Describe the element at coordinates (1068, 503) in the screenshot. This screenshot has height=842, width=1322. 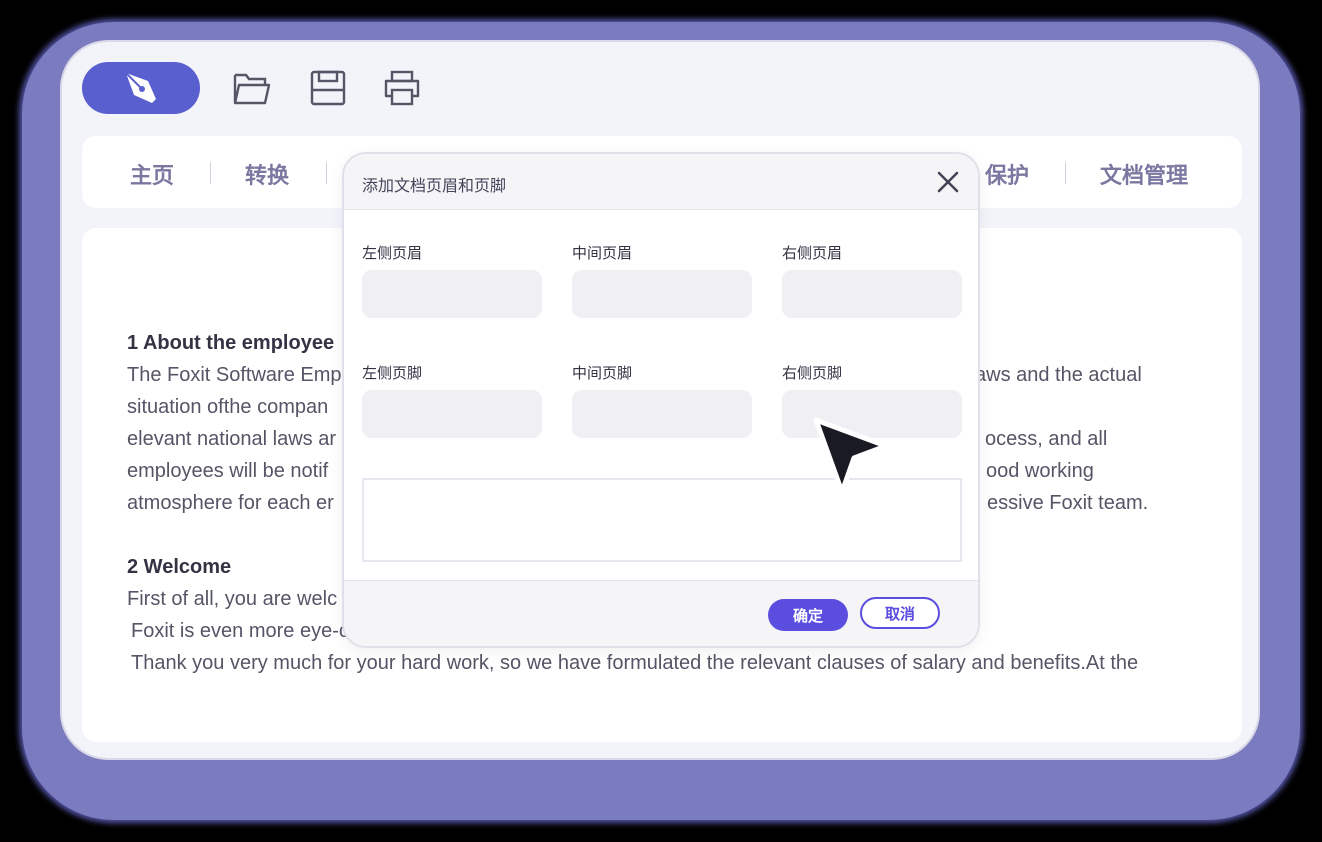
I see `body-line: essive Foxit team.` at that location.